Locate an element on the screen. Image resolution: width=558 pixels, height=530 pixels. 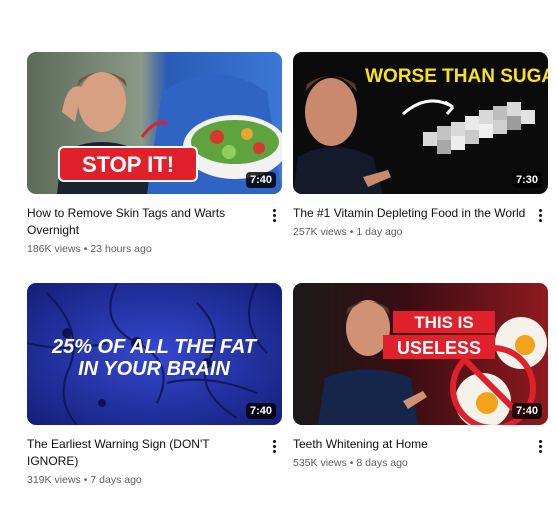
thumbnail-image: THIS IS USELESS is located at coordinates (420, 354).